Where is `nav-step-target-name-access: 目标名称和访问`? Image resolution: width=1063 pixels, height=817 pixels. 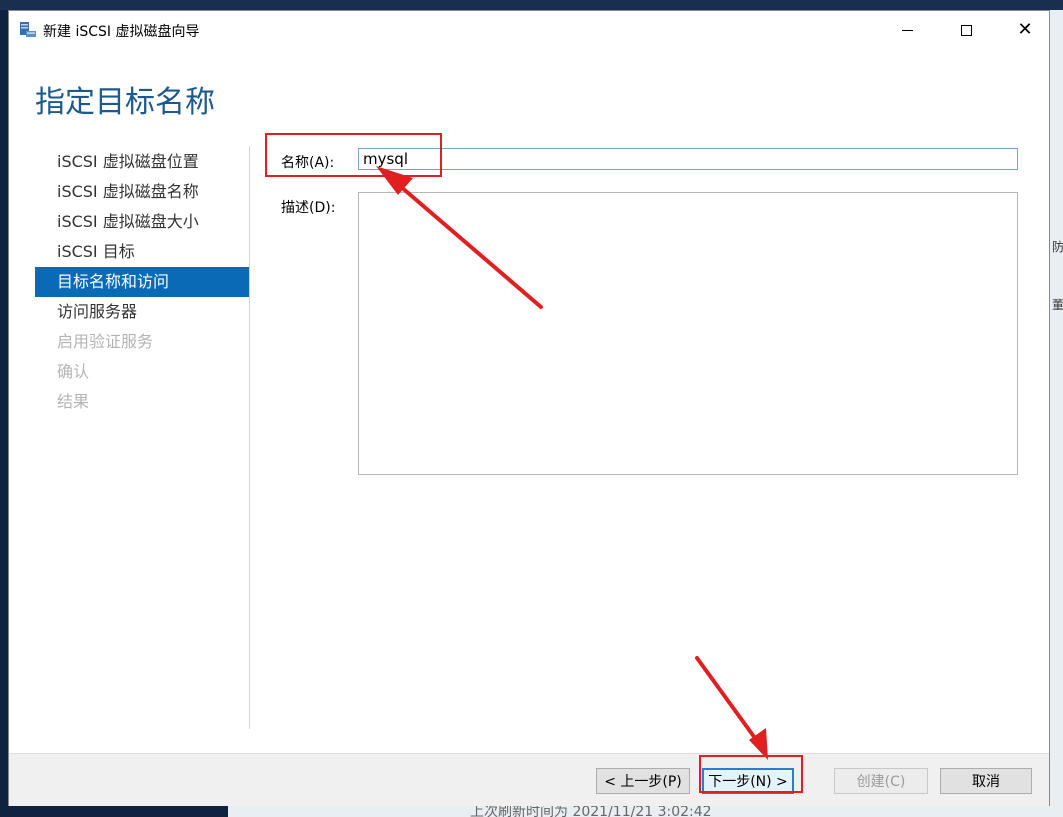 nav-step-target-name-access: 目标名称和访问 is located at coordinates (142, 282).